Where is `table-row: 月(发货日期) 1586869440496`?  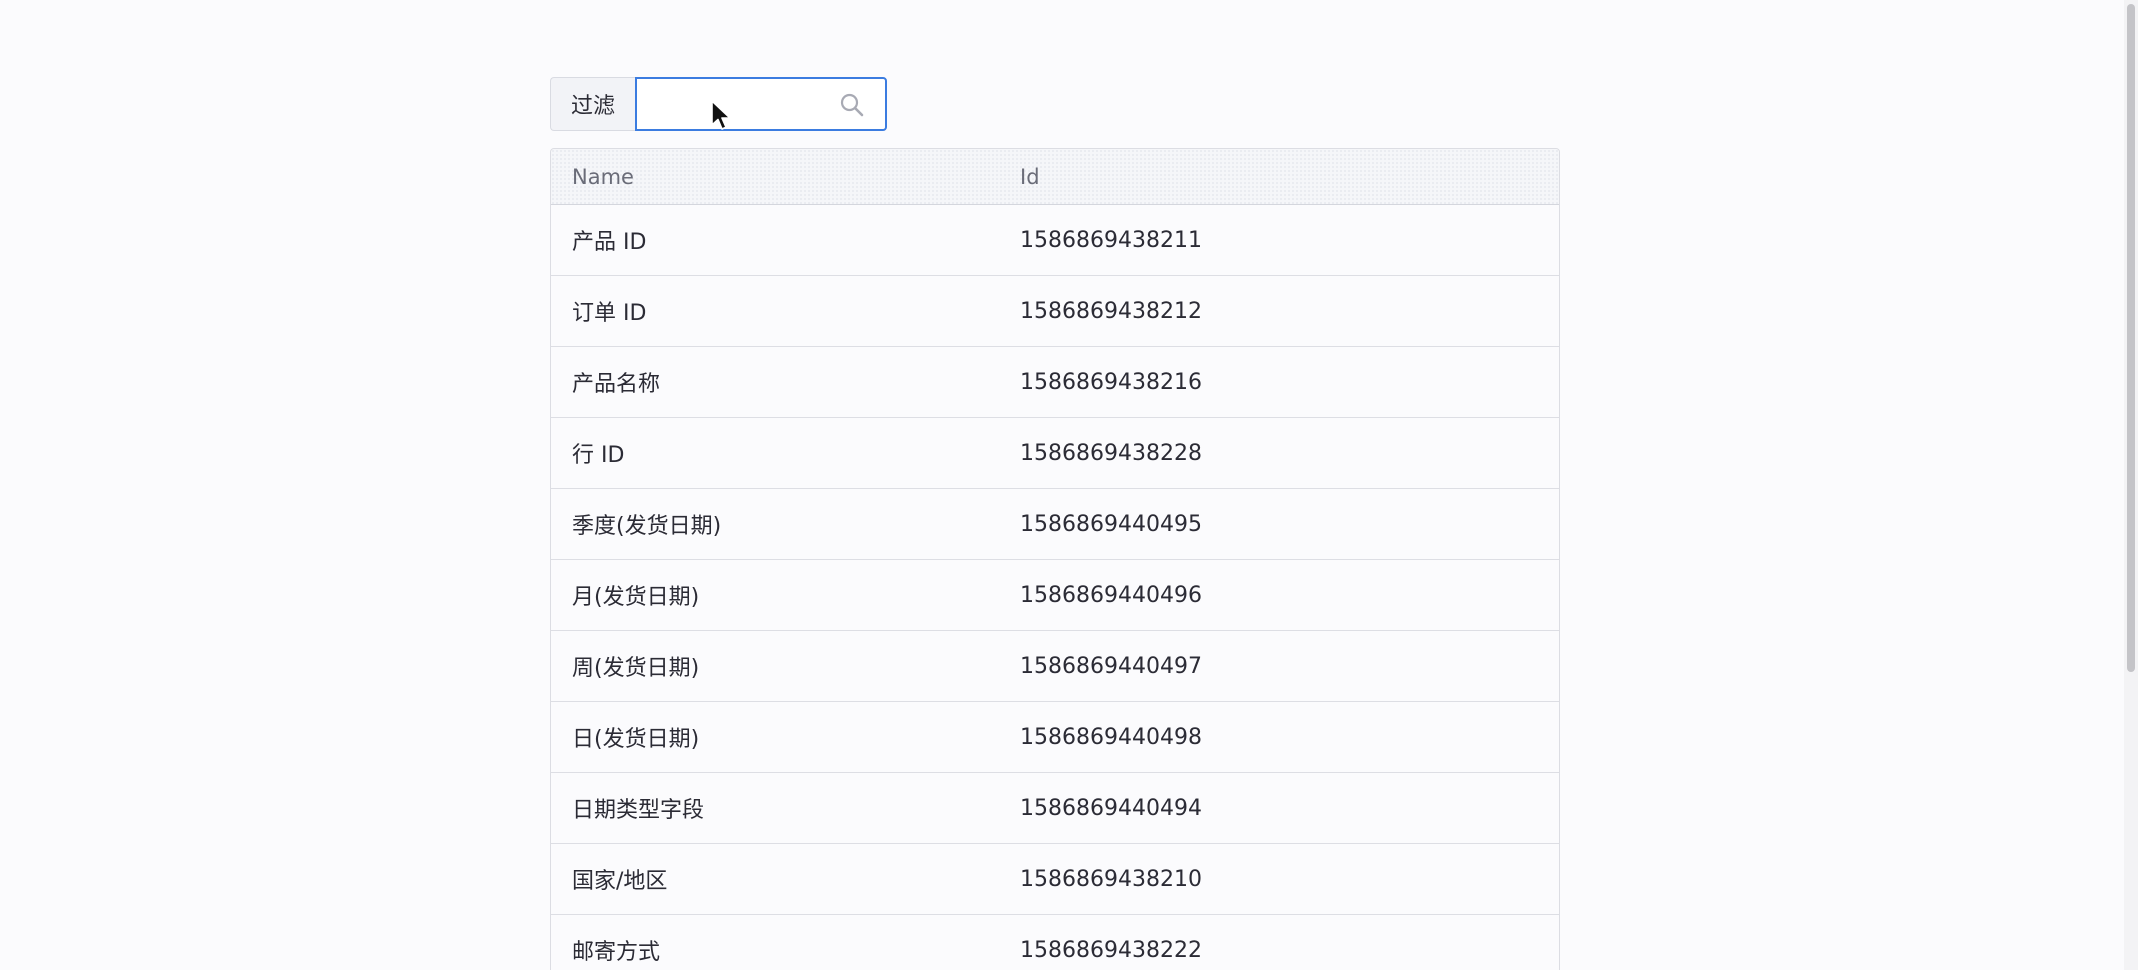 table-row: 月(发货日期) 1586869440496 is located at coordinates (1055, 595).